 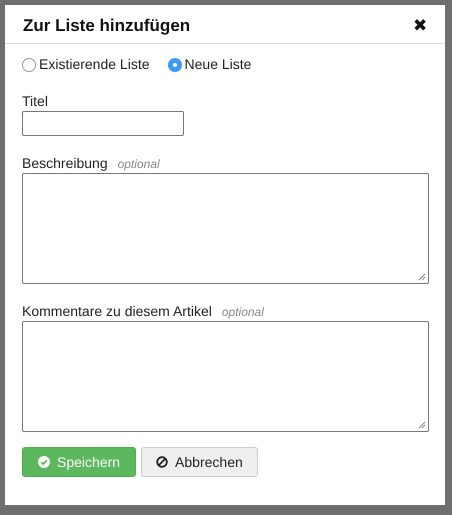 I want to click on field-label: Beschreibung, so click(x=65, y=163).